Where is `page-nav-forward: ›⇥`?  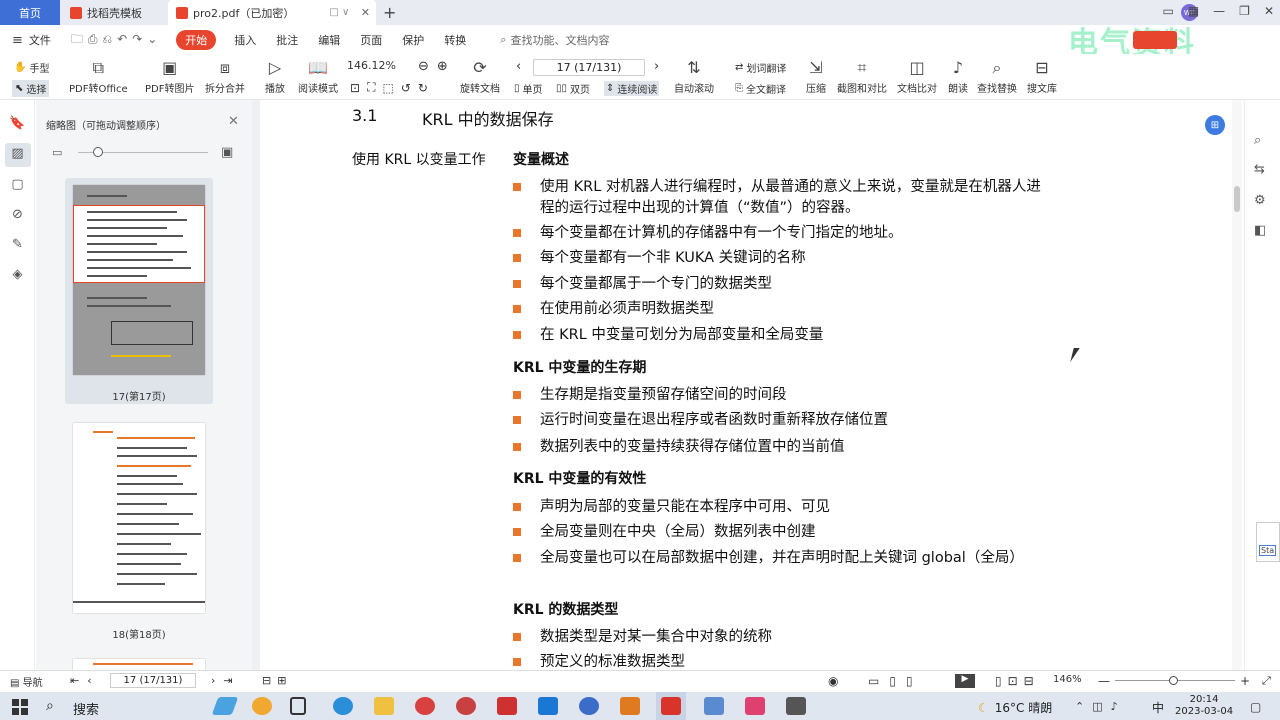 page-nav-forward: ›⇥ is located at coordinates (226, 680).